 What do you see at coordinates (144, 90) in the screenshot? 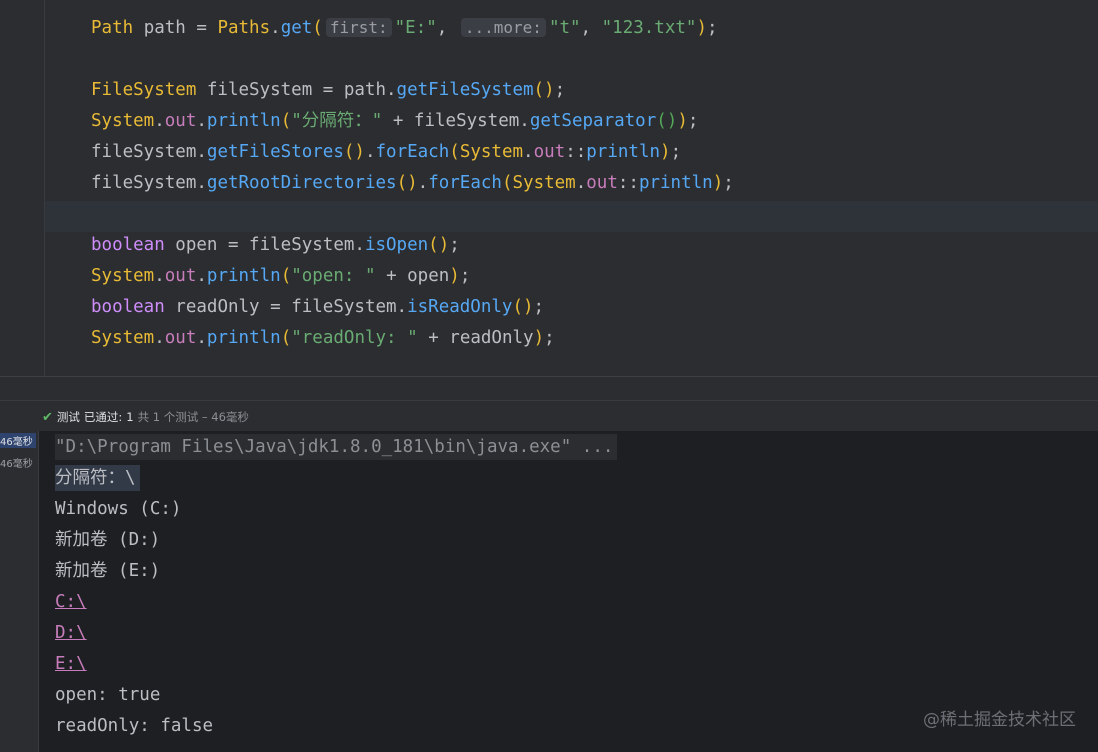
I see `code-token: FileSystem` at bounding box center [144, 90].